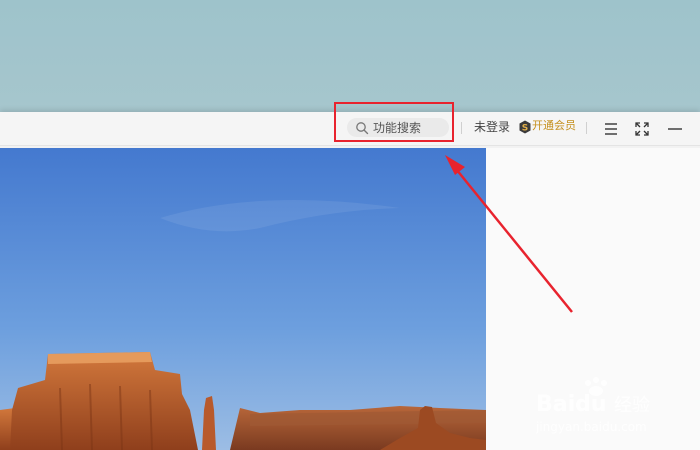  Describe the element at coordinates (571, 404) in the screenshot. I see `watermark-brand: Baidu` at that location.